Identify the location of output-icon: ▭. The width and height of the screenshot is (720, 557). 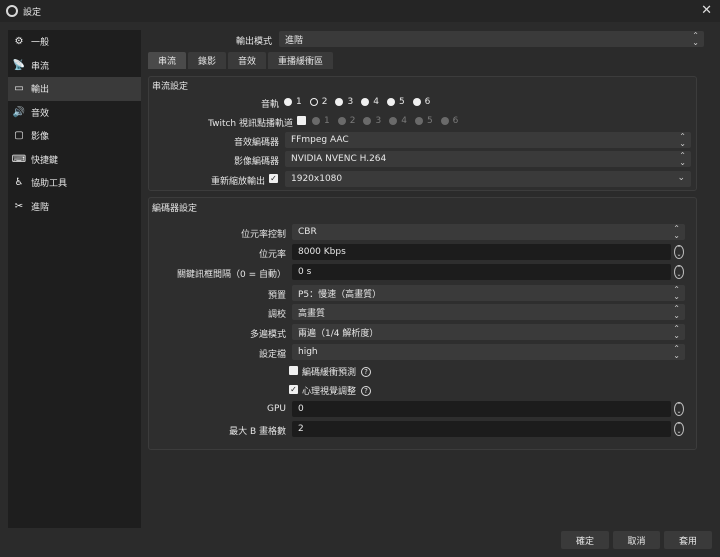
(19, 89).